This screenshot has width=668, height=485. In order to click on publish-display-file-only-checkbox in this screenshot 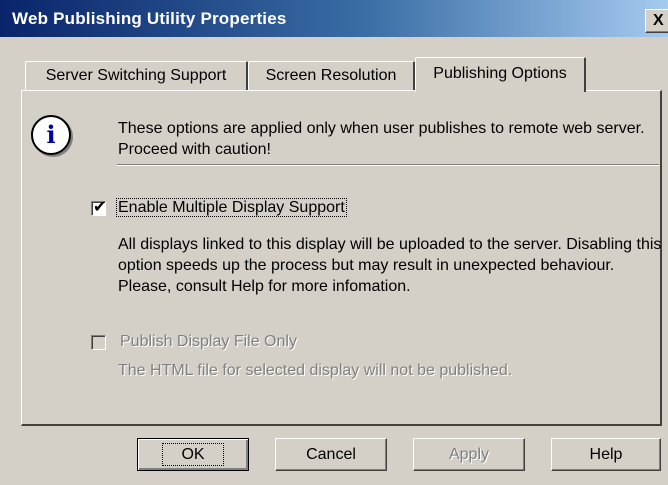, I will do `click(98, 342)`.